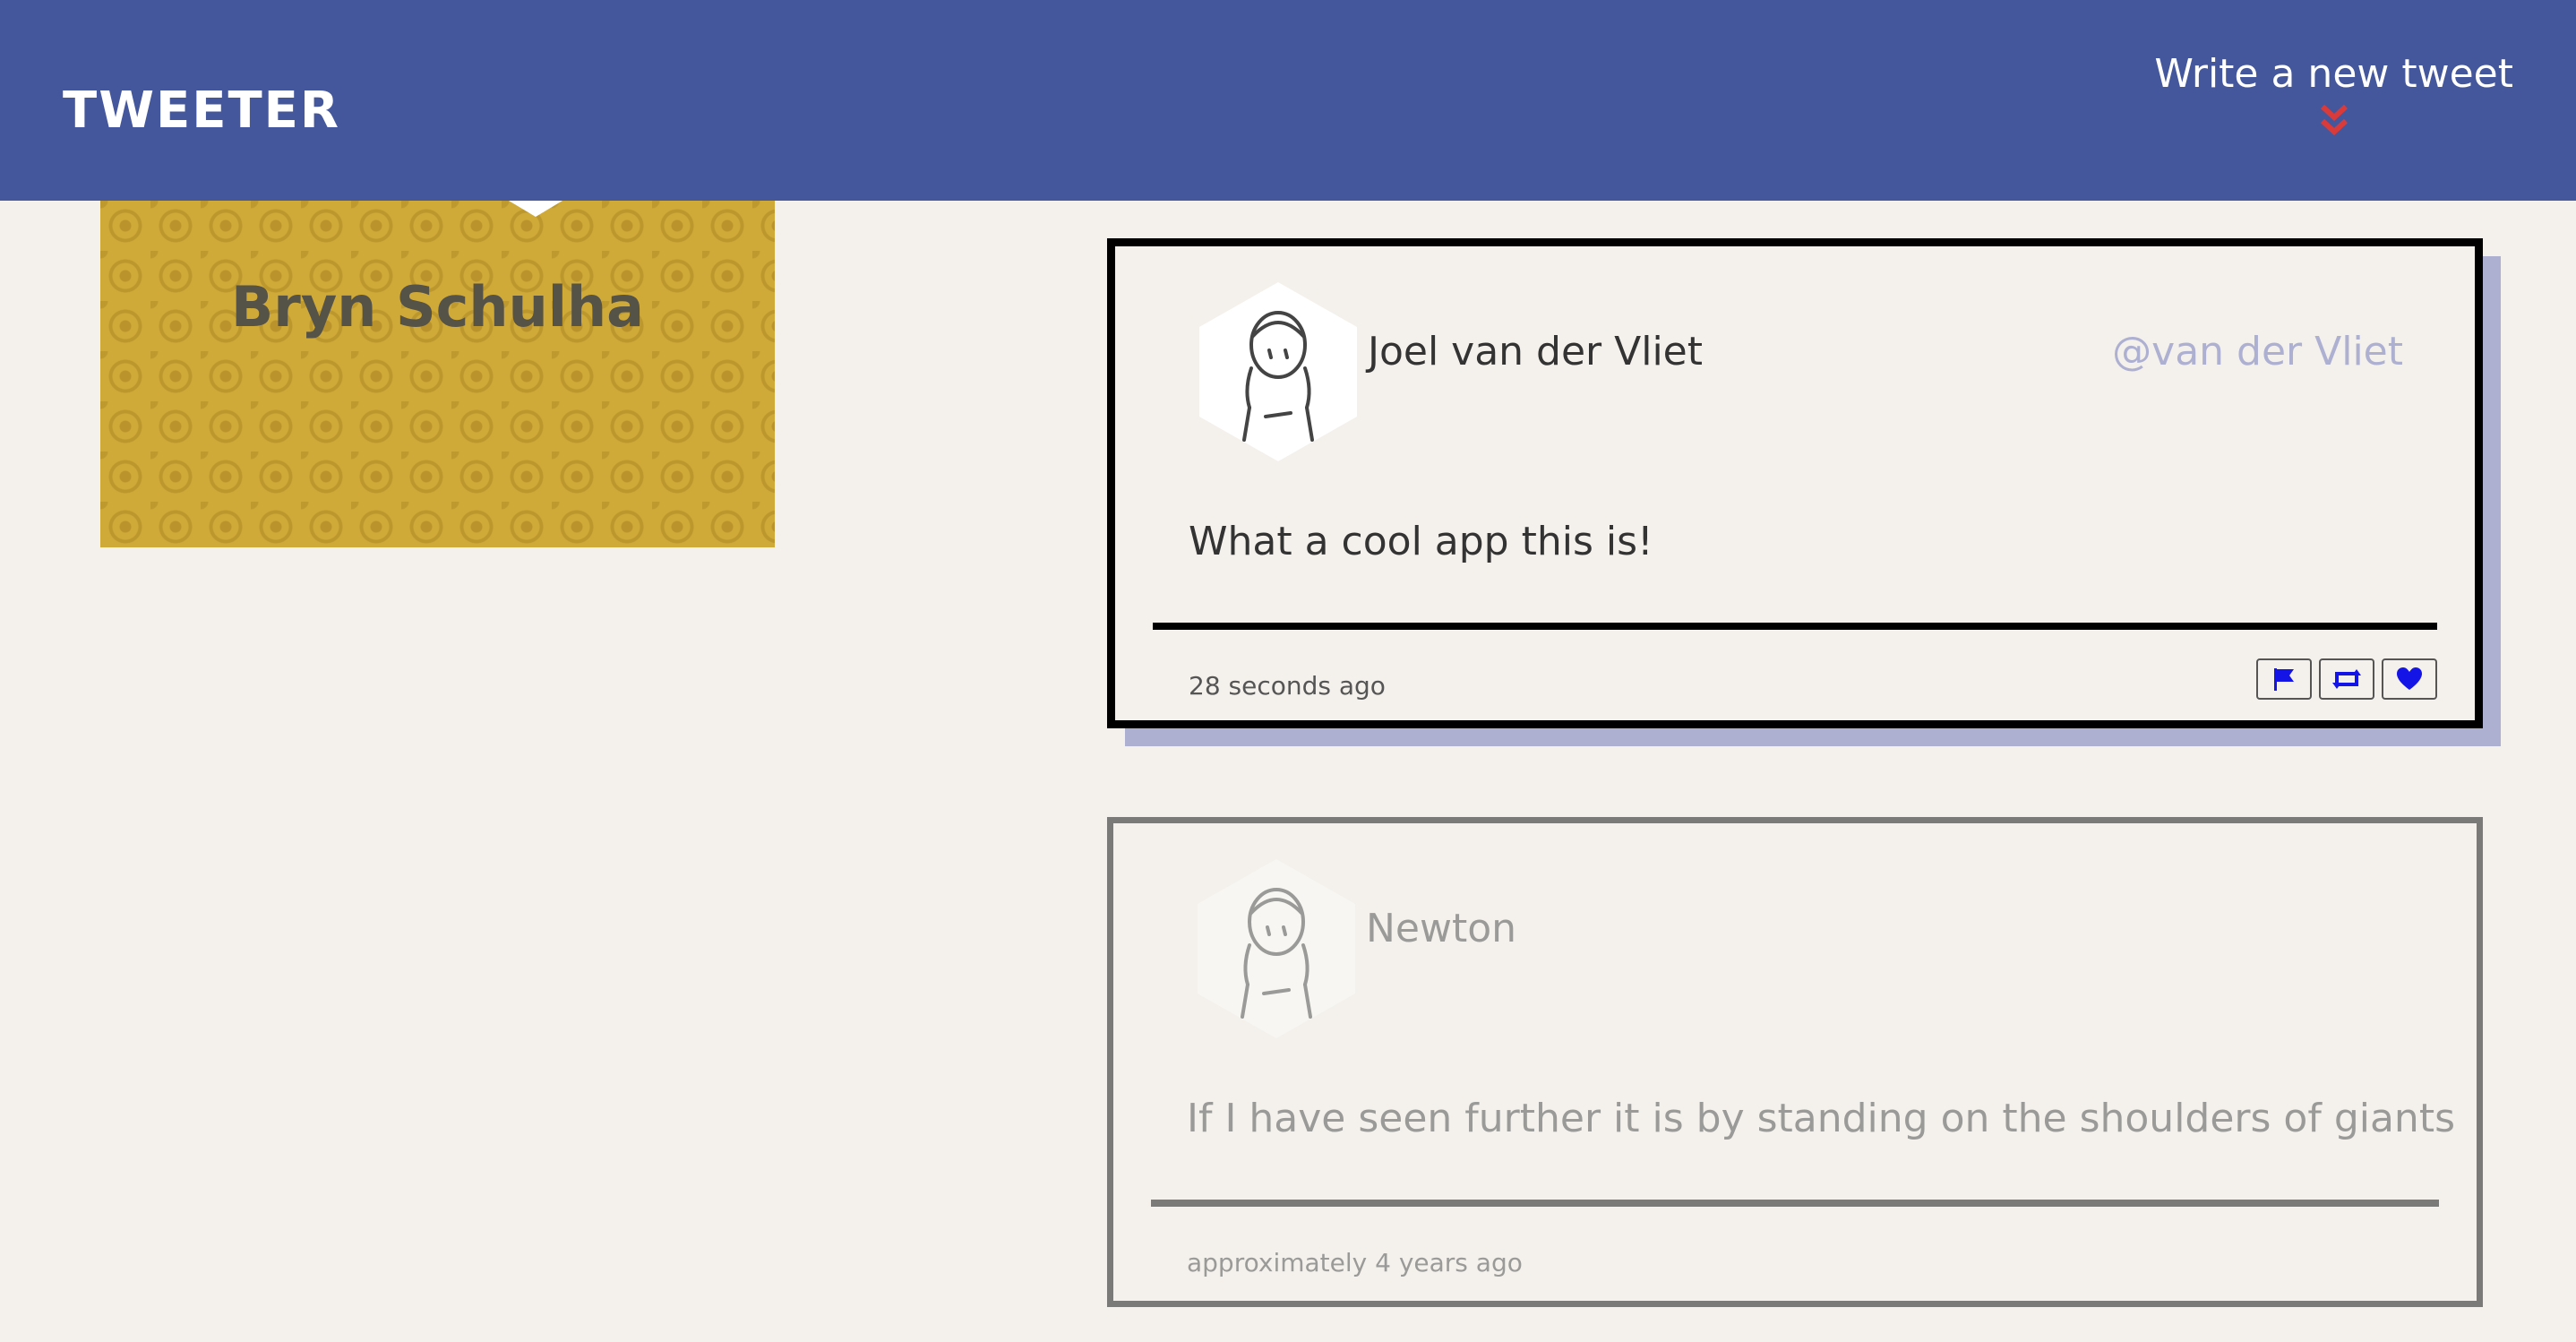 This screenshot has height=1342, width=2576. Describe the element at coordinates (437, 307) in the screenshot. I see `profile-name: Bryn Schulha` at that location.